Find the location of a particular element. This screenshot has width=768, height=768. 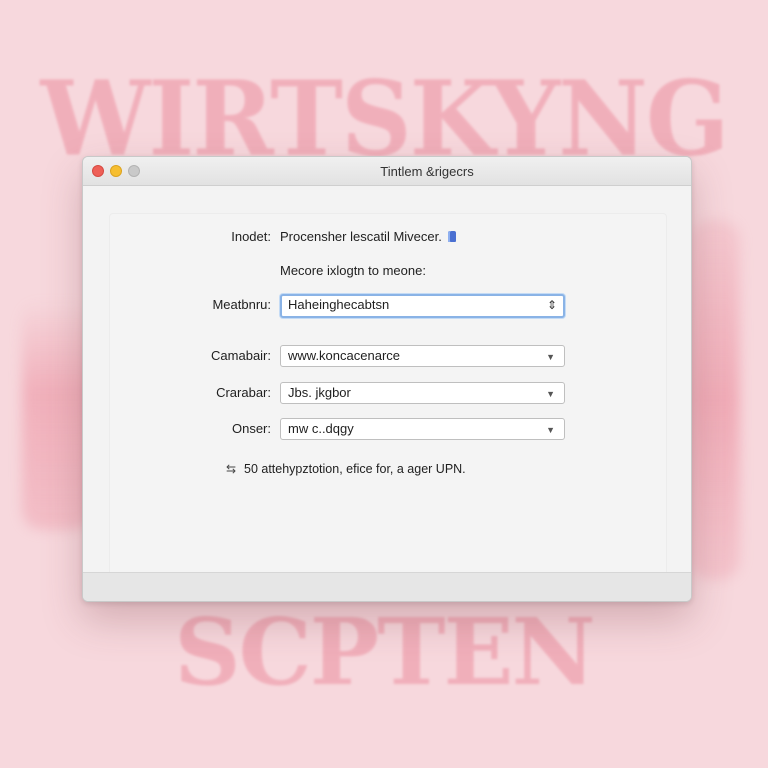

method-value: Haheinghecabtsn is located at coordinates (339, 304).